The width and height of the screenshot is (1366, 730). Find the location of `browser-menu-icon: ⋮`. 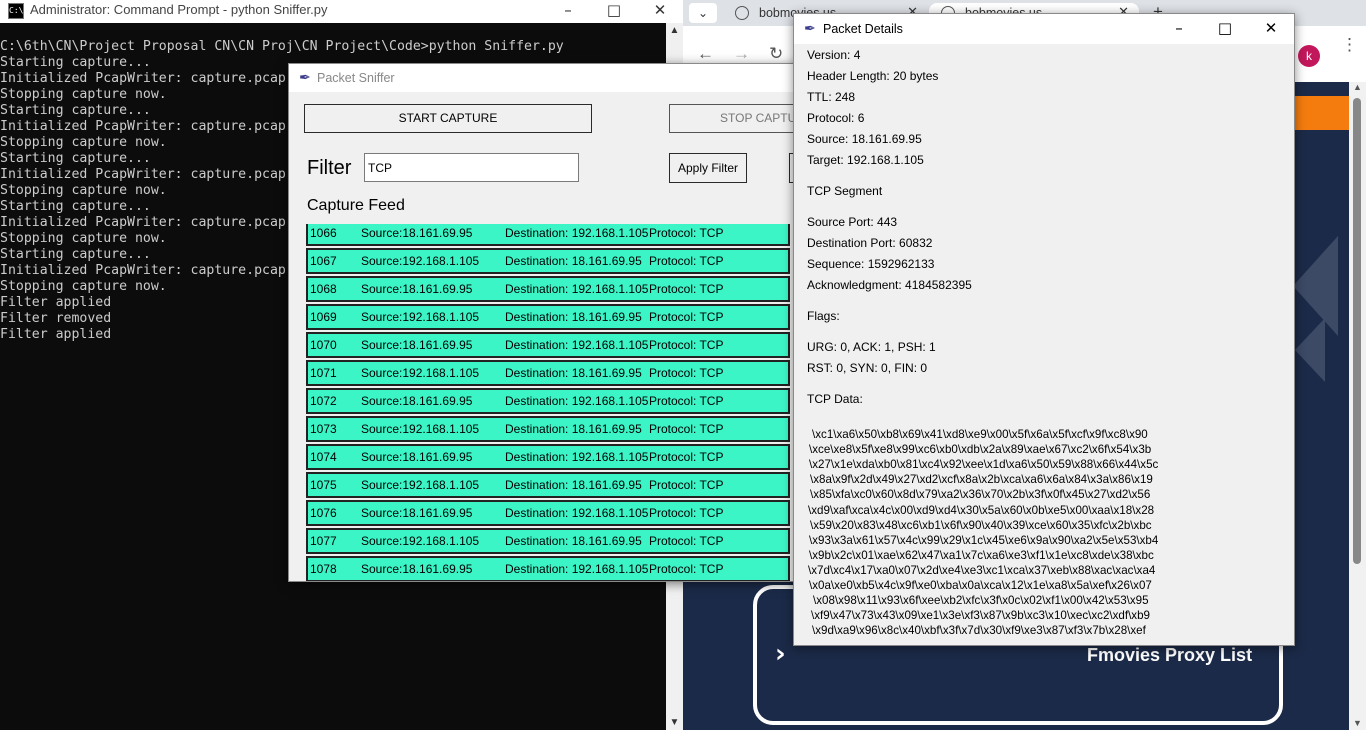

browser-menu-icon: ⋮ is located at coordinates (1349, 44).